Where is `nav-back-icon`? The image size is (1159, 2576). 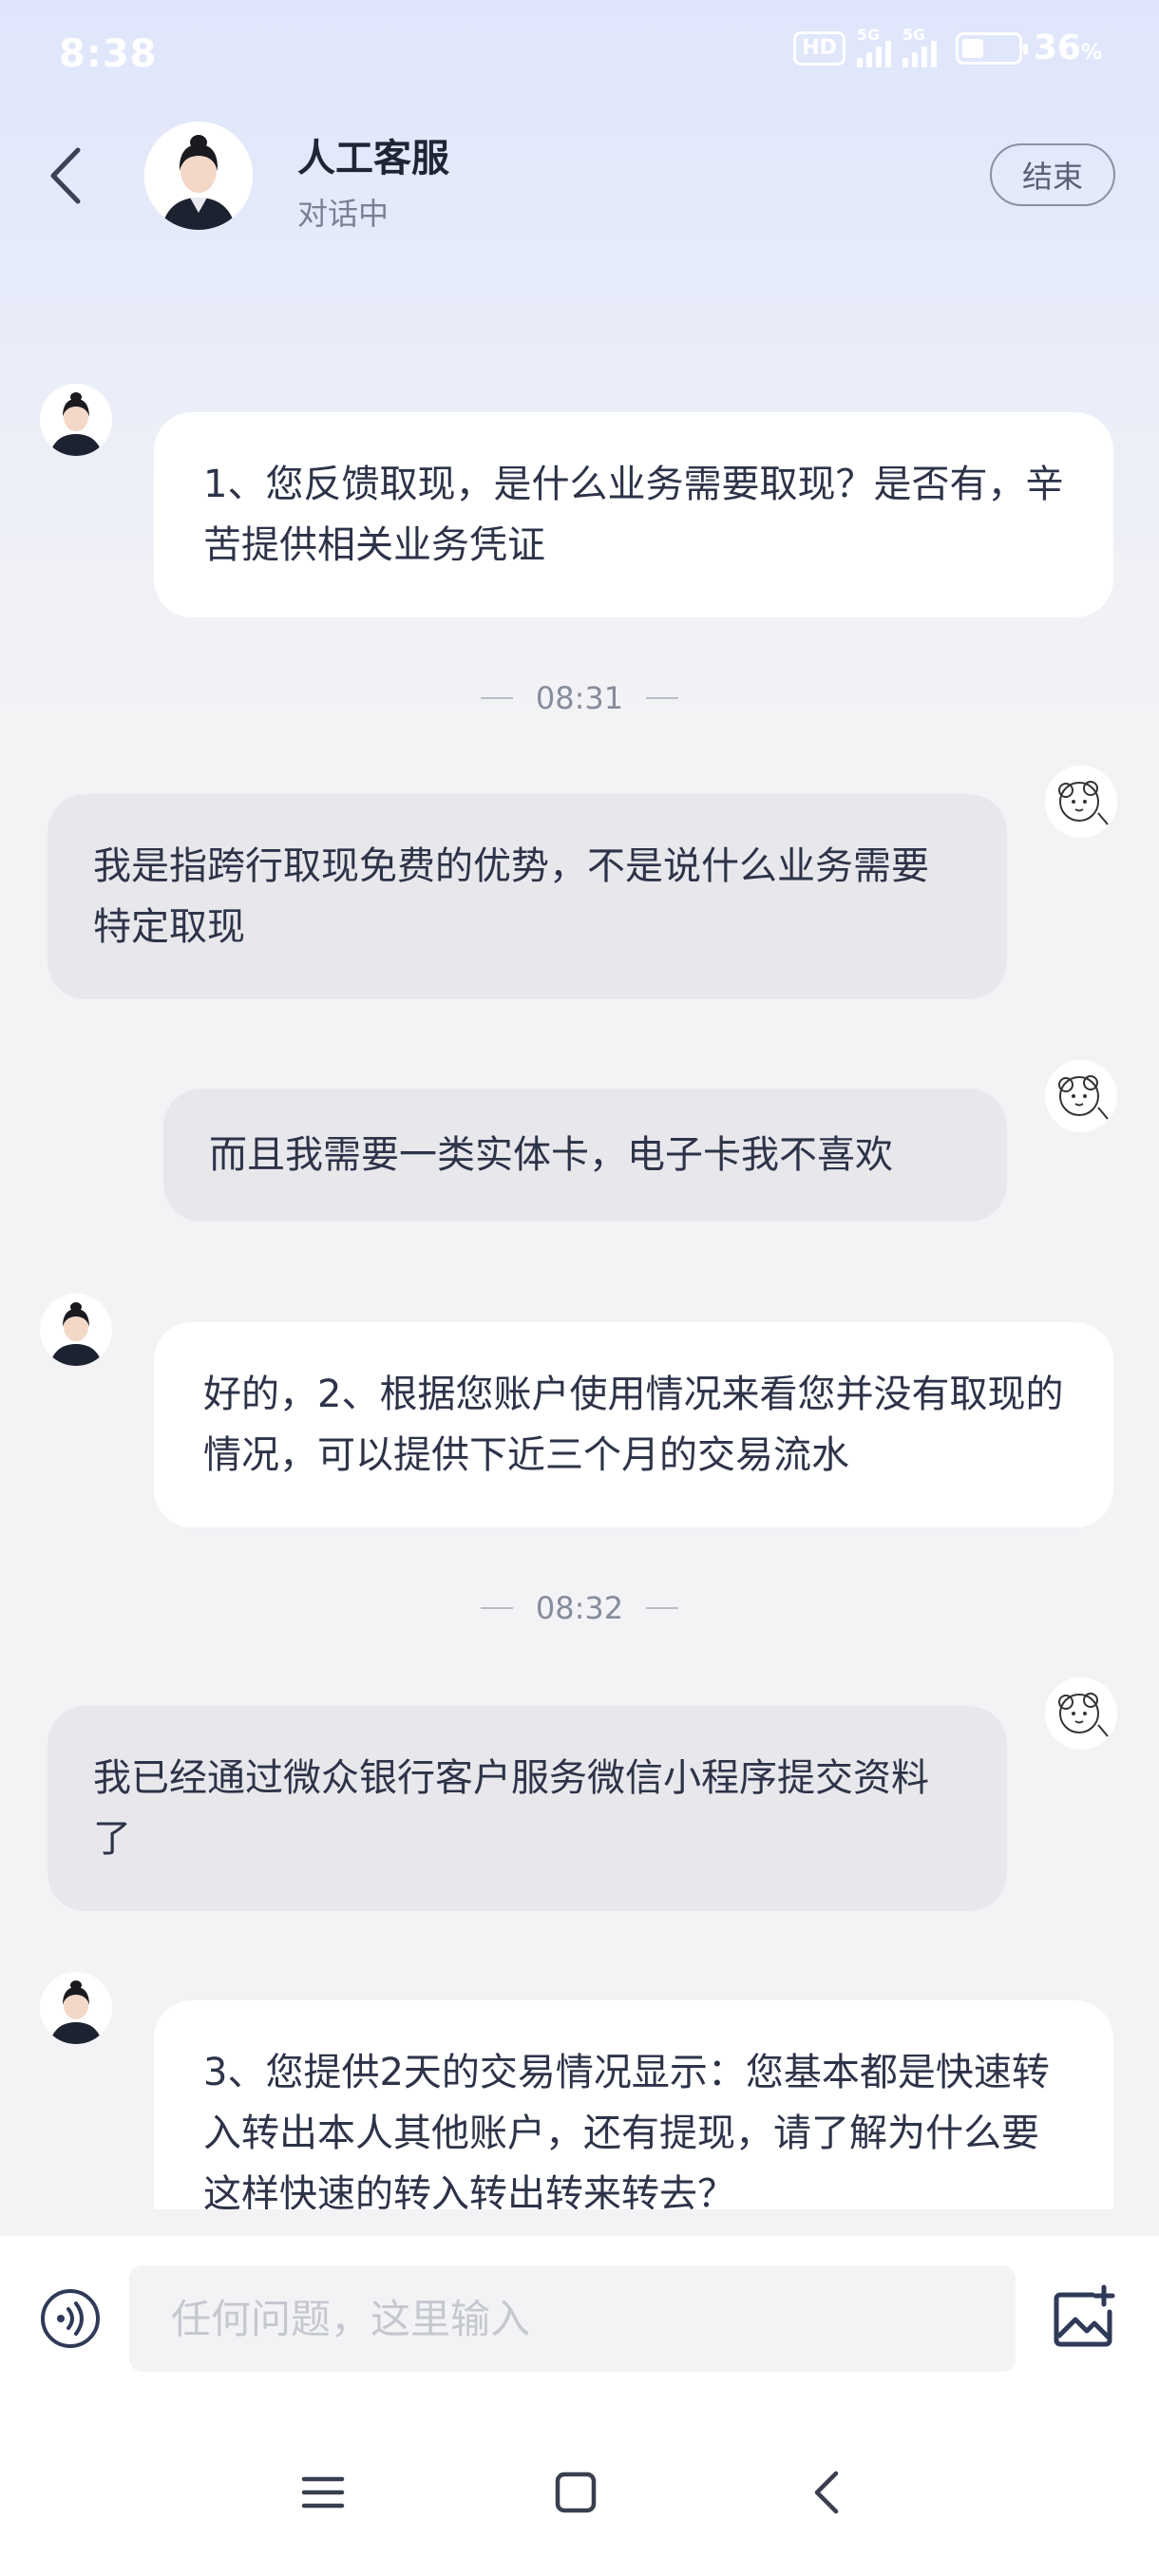 nav-back-icon is located at coordinates (828, 2492).